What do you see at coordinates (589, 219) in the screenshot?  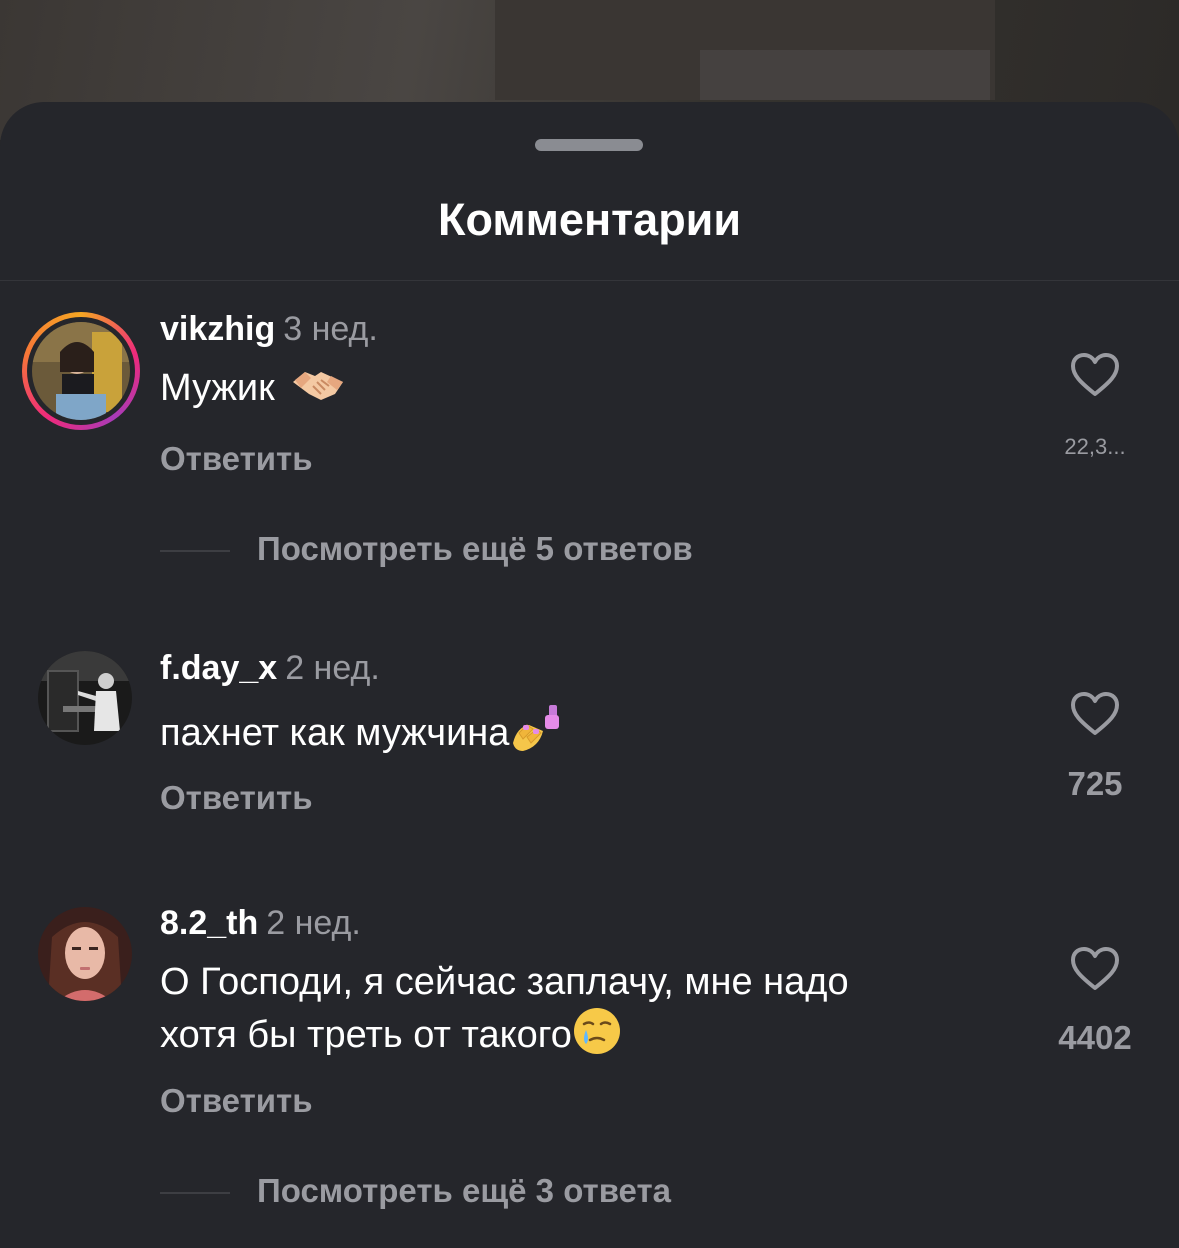 I see `sheet-title: Комментарии` at bounding box center [589, 219].